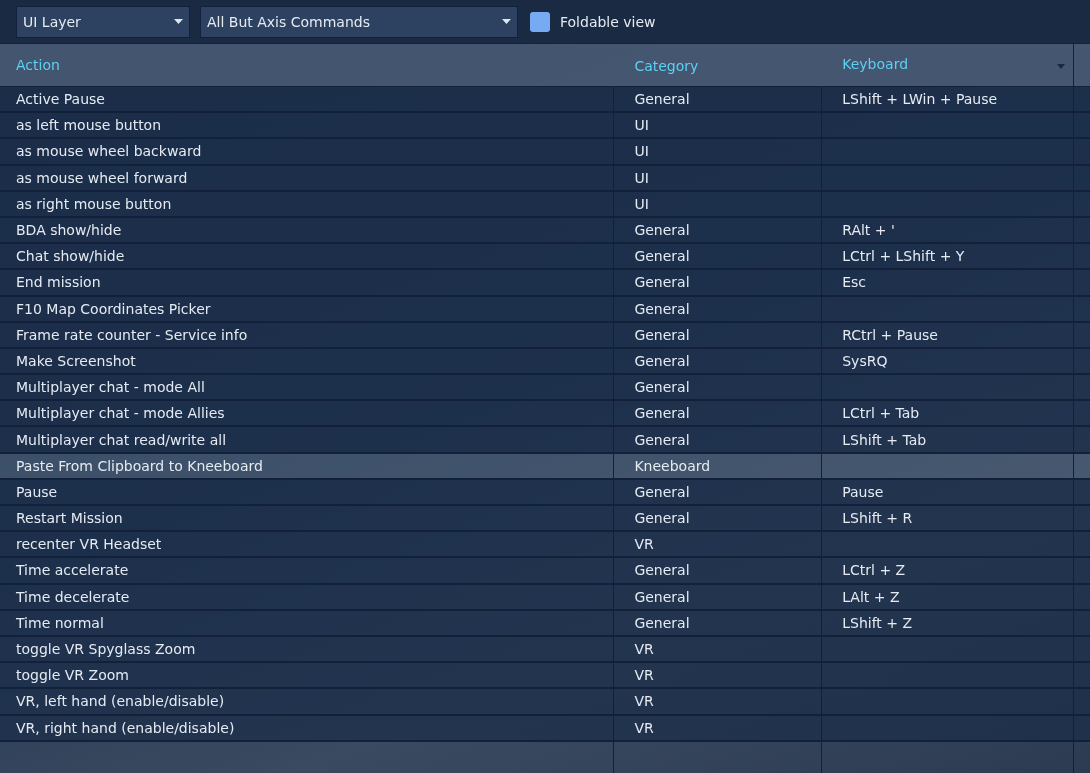 The height and width of the screenshot is (773, 1090). I want to click on table-row: VR, right hand (enable/disable) VR, so click(545, 728).